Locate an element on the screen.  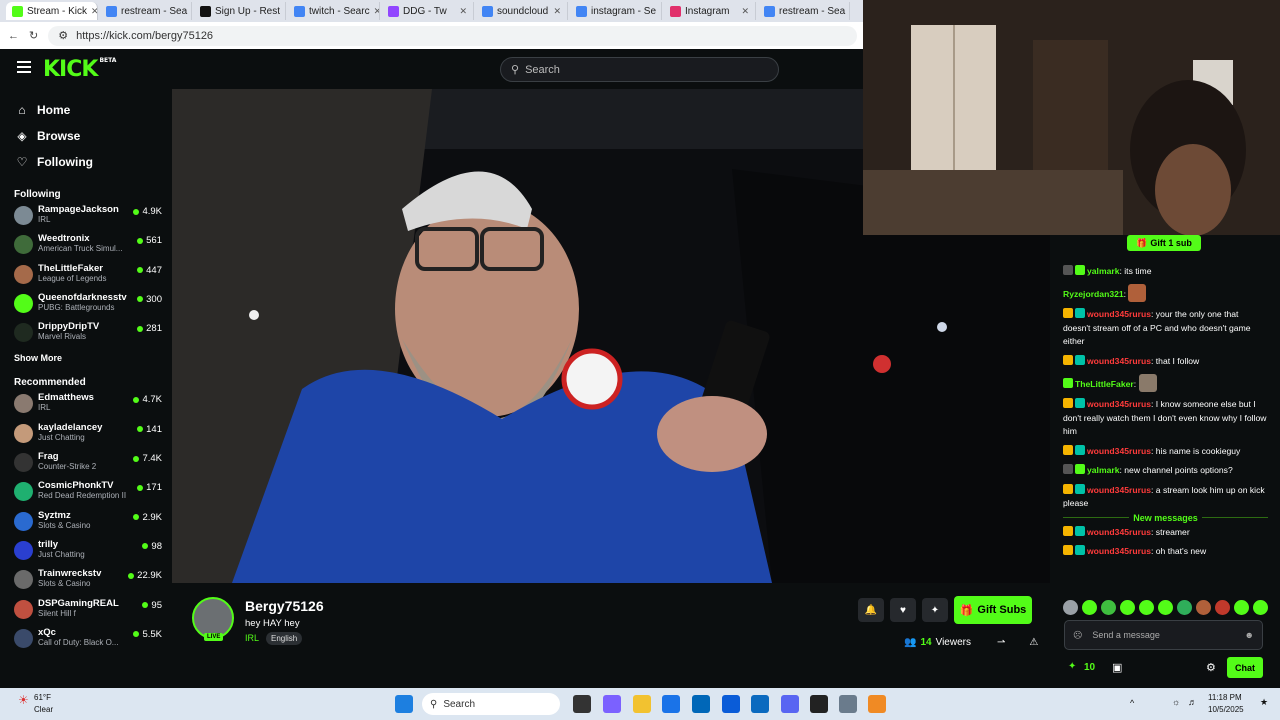
notifications-icon: ★ is located at coordinates (1264, 702).